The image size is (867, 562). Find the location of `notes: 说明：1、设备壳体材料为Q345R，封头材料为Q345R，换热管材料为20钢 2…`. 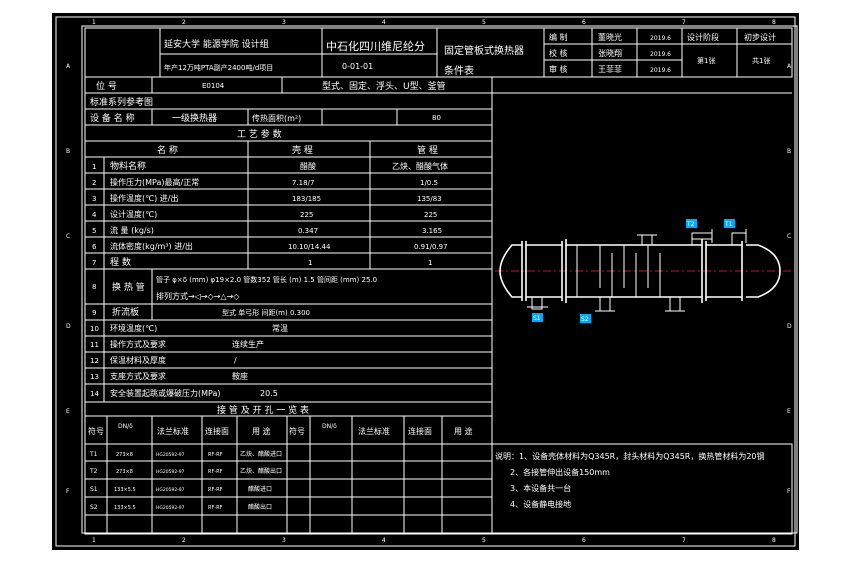

notes: 说明：1、设备壳体材料为Q345R，封头材料为Q345R，换热管材料为20钢 2… is located at coordinates (642, 489).